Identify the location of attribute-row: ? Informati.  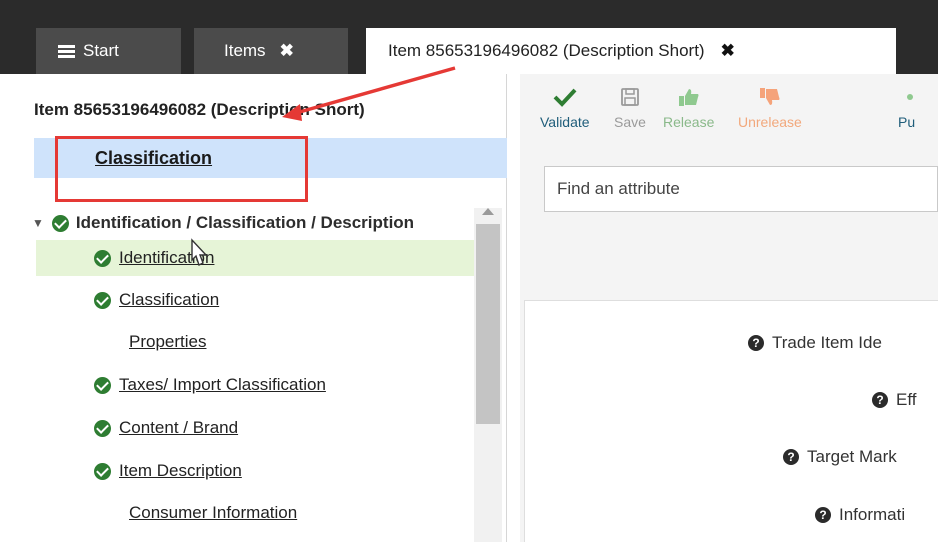
(860, 515).